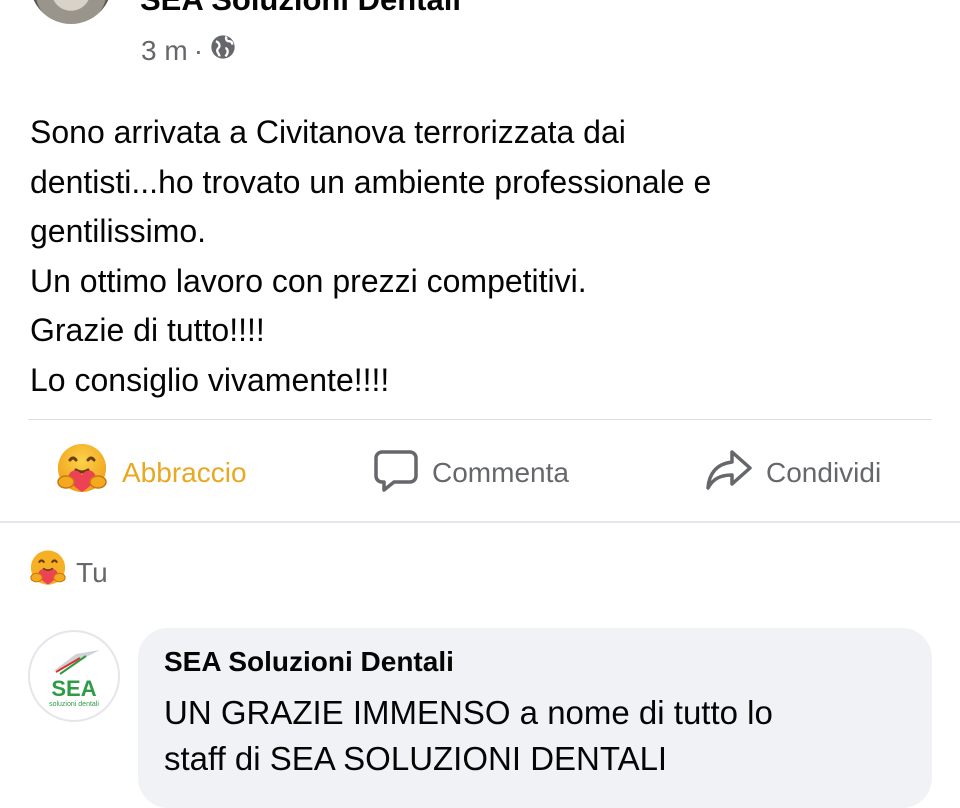 The image size is (960, 808). What do you see at coordinates (164, 51) in the screenshot?
I see `post-timestamp: 3 m` at bounding box center [164, 51].